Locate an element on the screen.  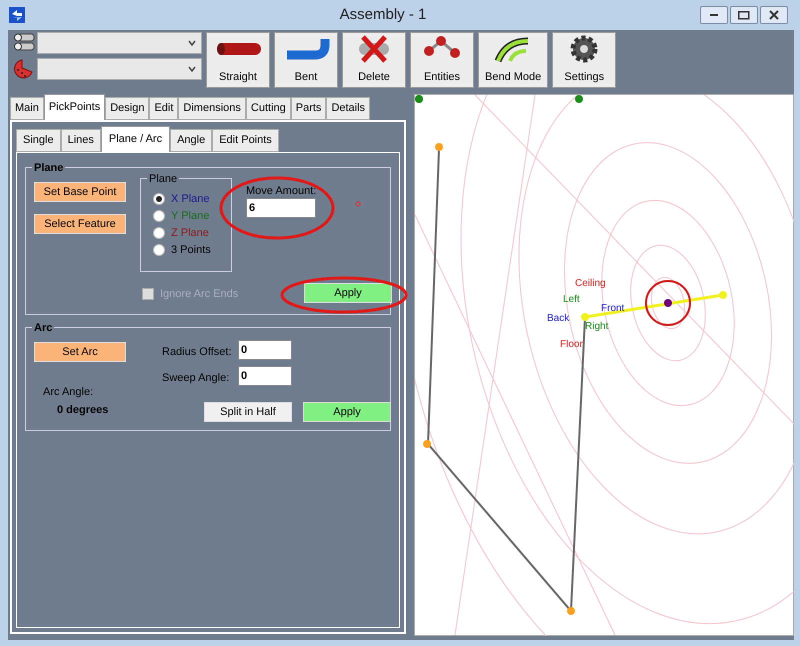
axis-label: Ceiling is located at coordinates (590, 284).